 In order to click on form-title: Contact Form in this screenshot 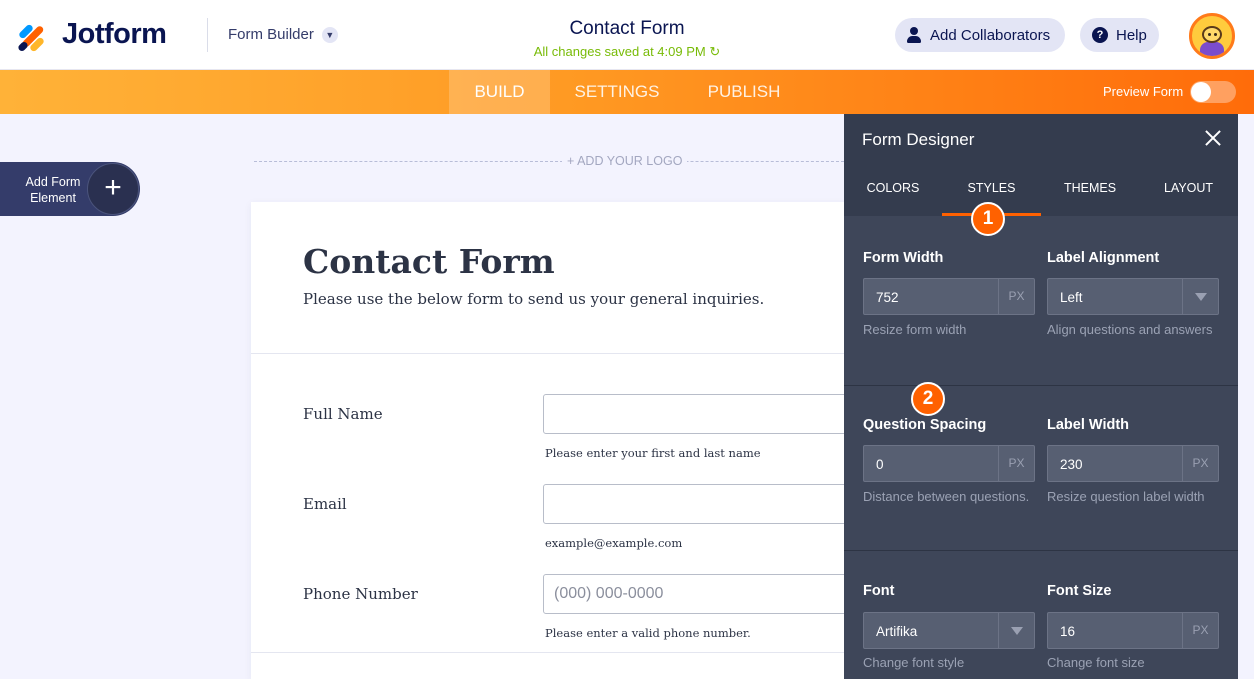, I will do `click(627, 29)`.